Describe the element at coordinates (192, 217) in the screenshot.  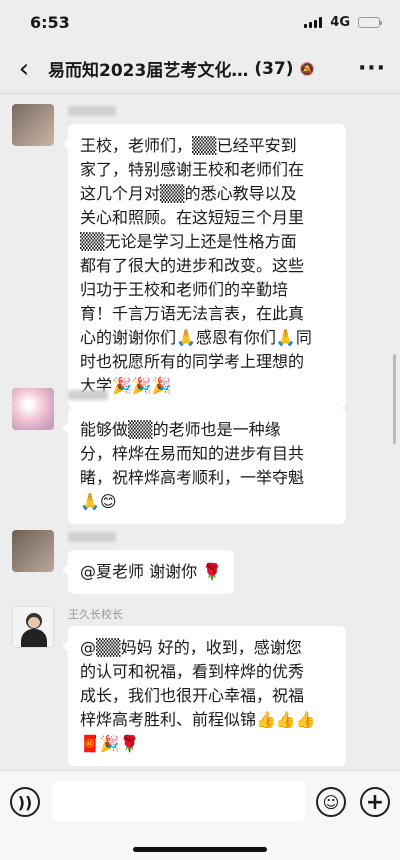
I see `message-line: 关心和照顾。在这短短三个月里` at that location.